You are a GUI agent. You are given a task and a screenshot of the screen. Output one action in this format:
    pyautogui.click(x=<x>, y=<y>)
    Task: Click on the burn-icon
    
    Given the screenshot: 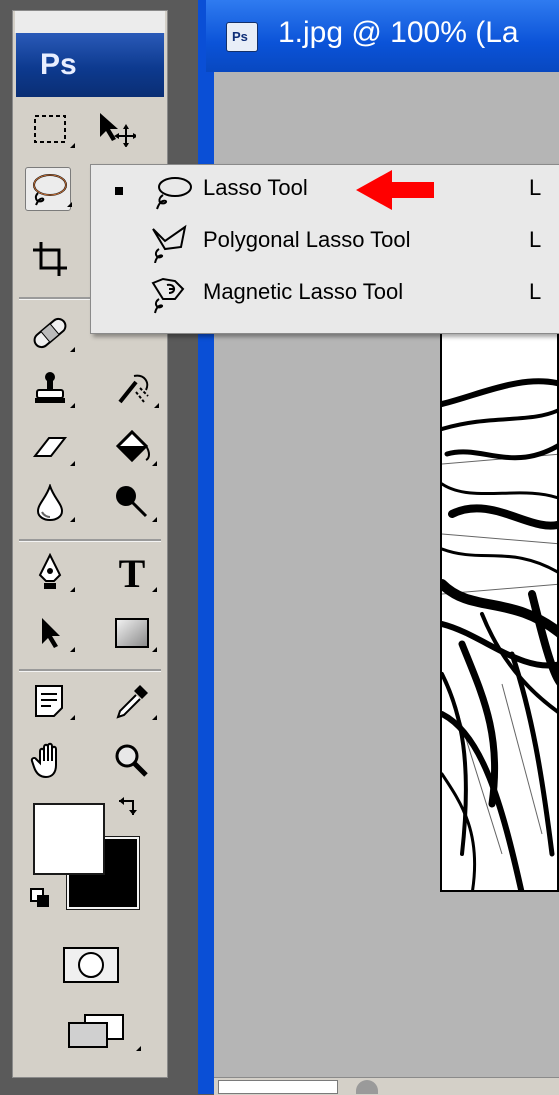 What is the action you would take?
    pyautogui.click(x=132, y=502)
    